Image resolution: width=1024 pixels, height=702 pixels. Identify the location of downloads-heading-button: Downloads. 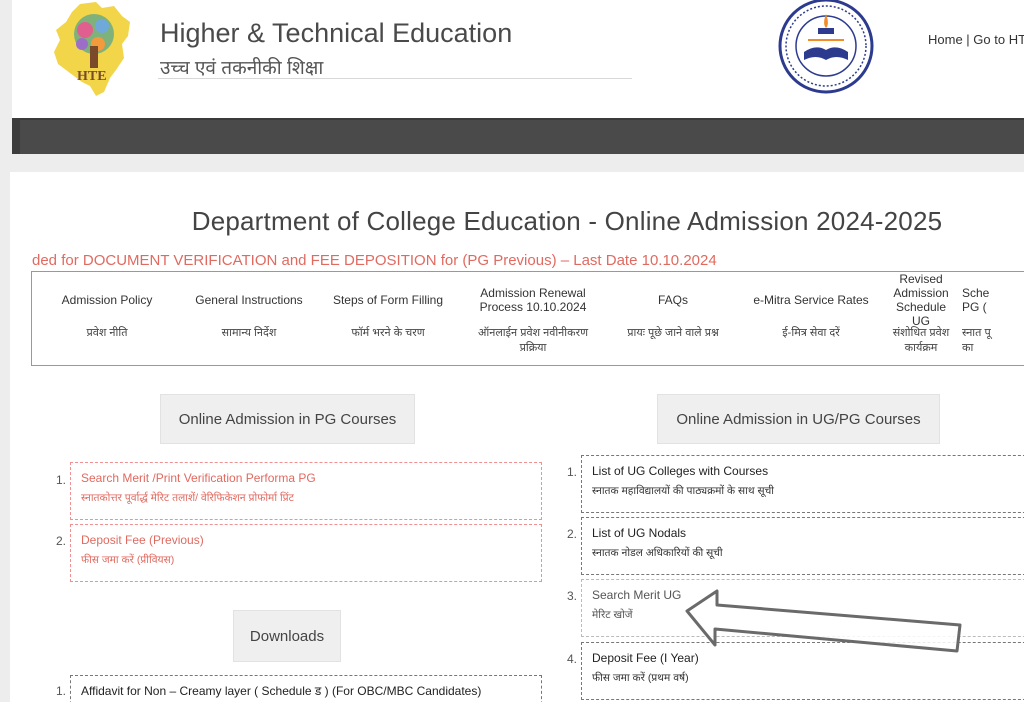
(287, 636).